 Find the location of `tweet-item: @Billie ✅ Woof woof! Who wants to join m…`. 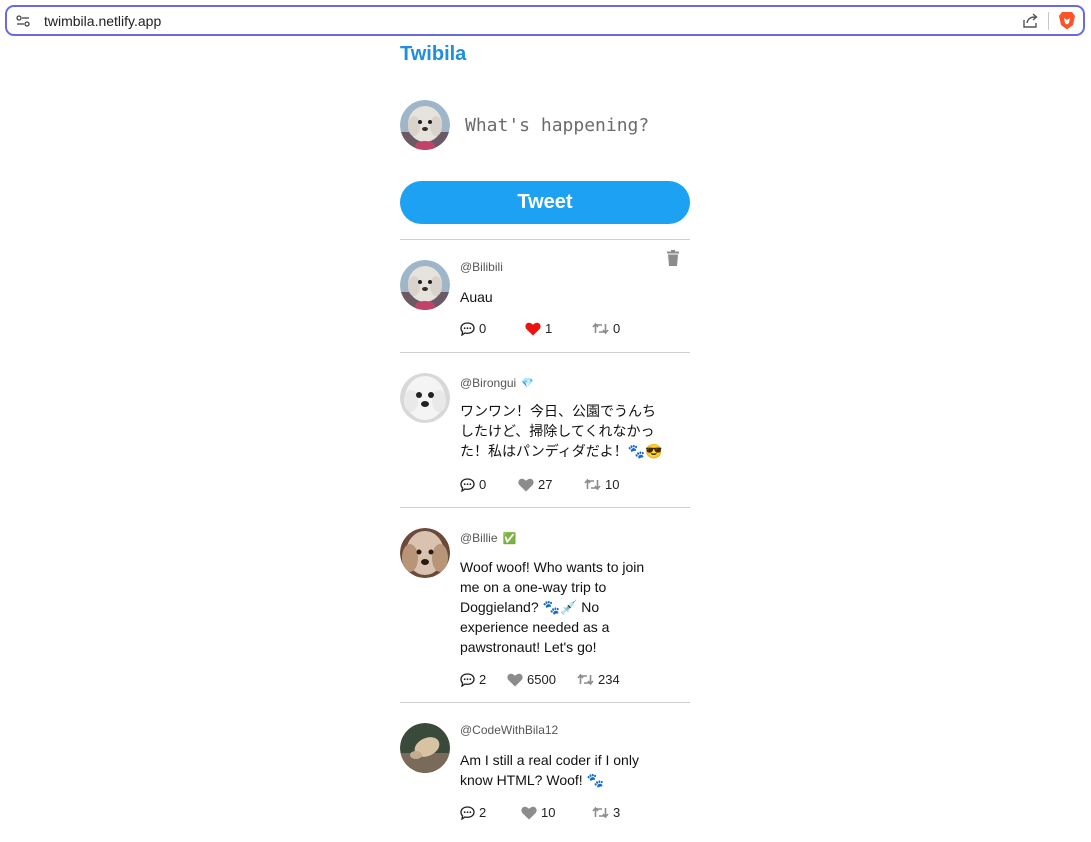

tweet-item: @Billie ✅ Woof woof! Who wants to join m… is located at coordinates (545, 604).